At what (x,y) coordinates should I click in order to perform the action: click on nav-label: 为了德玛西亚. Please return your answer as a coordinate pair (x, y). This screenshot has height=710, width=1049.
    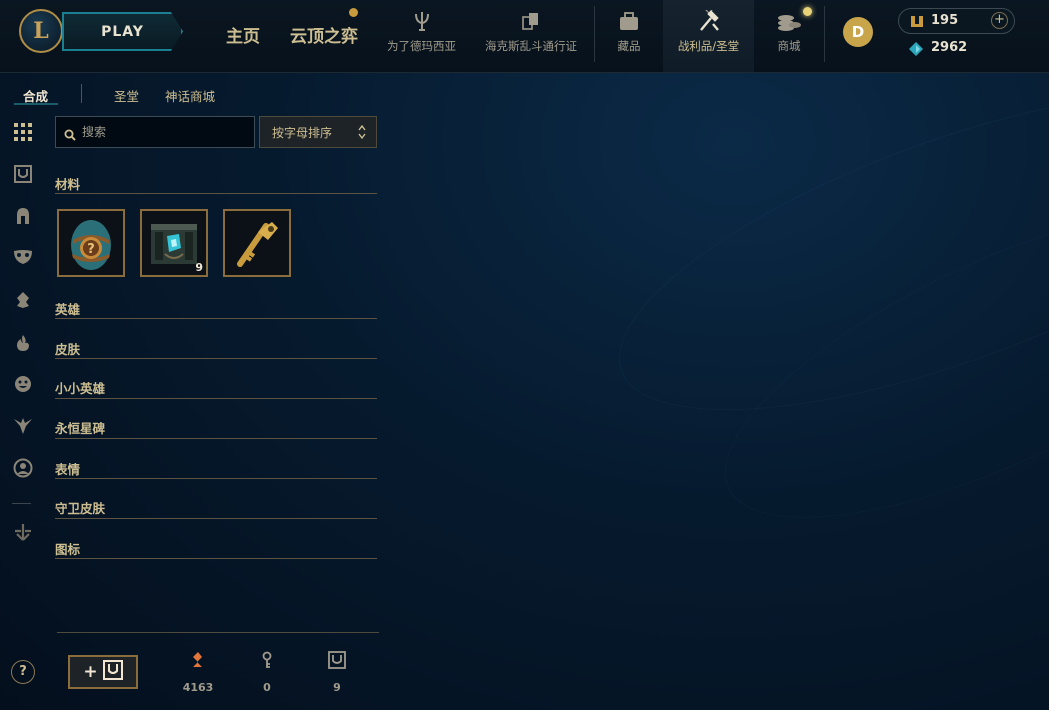
    Looking at the image, I should click on (421, 46).